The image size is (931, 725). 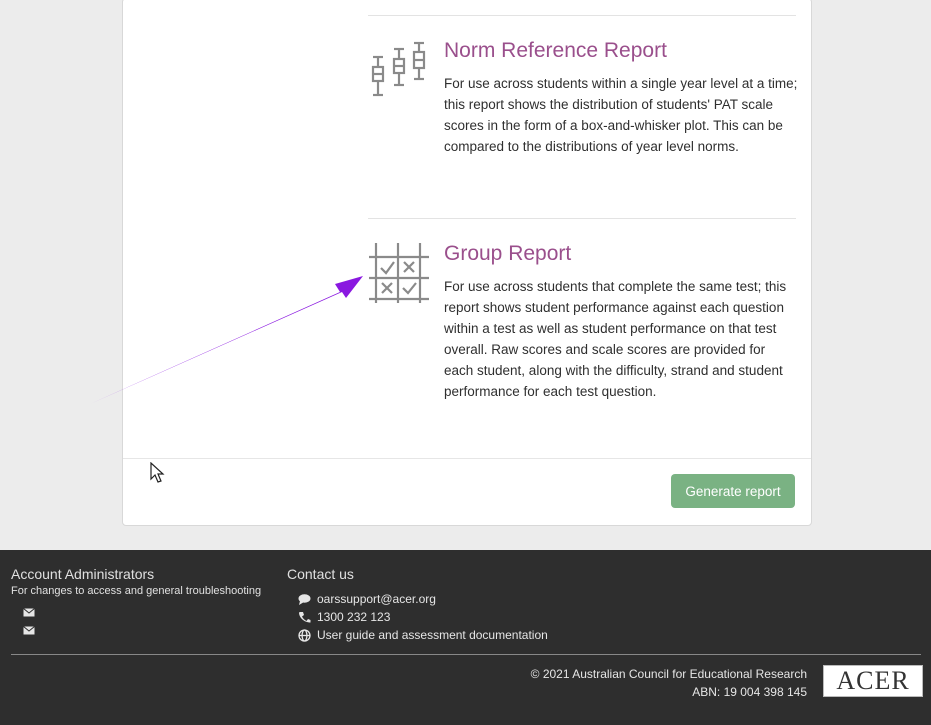 What do you see at coordinates (354, 617) in the screenshot?
I see `contact-phone-number: 1300 232 123` at bounding box center [354, 617].